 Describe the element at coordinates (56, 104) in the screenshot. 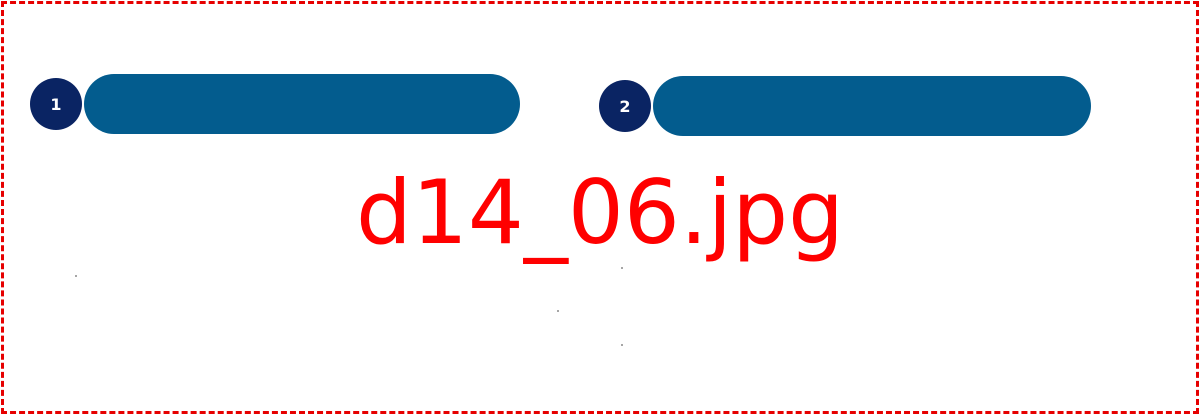

I see `step-number-badge: 1` at that location.